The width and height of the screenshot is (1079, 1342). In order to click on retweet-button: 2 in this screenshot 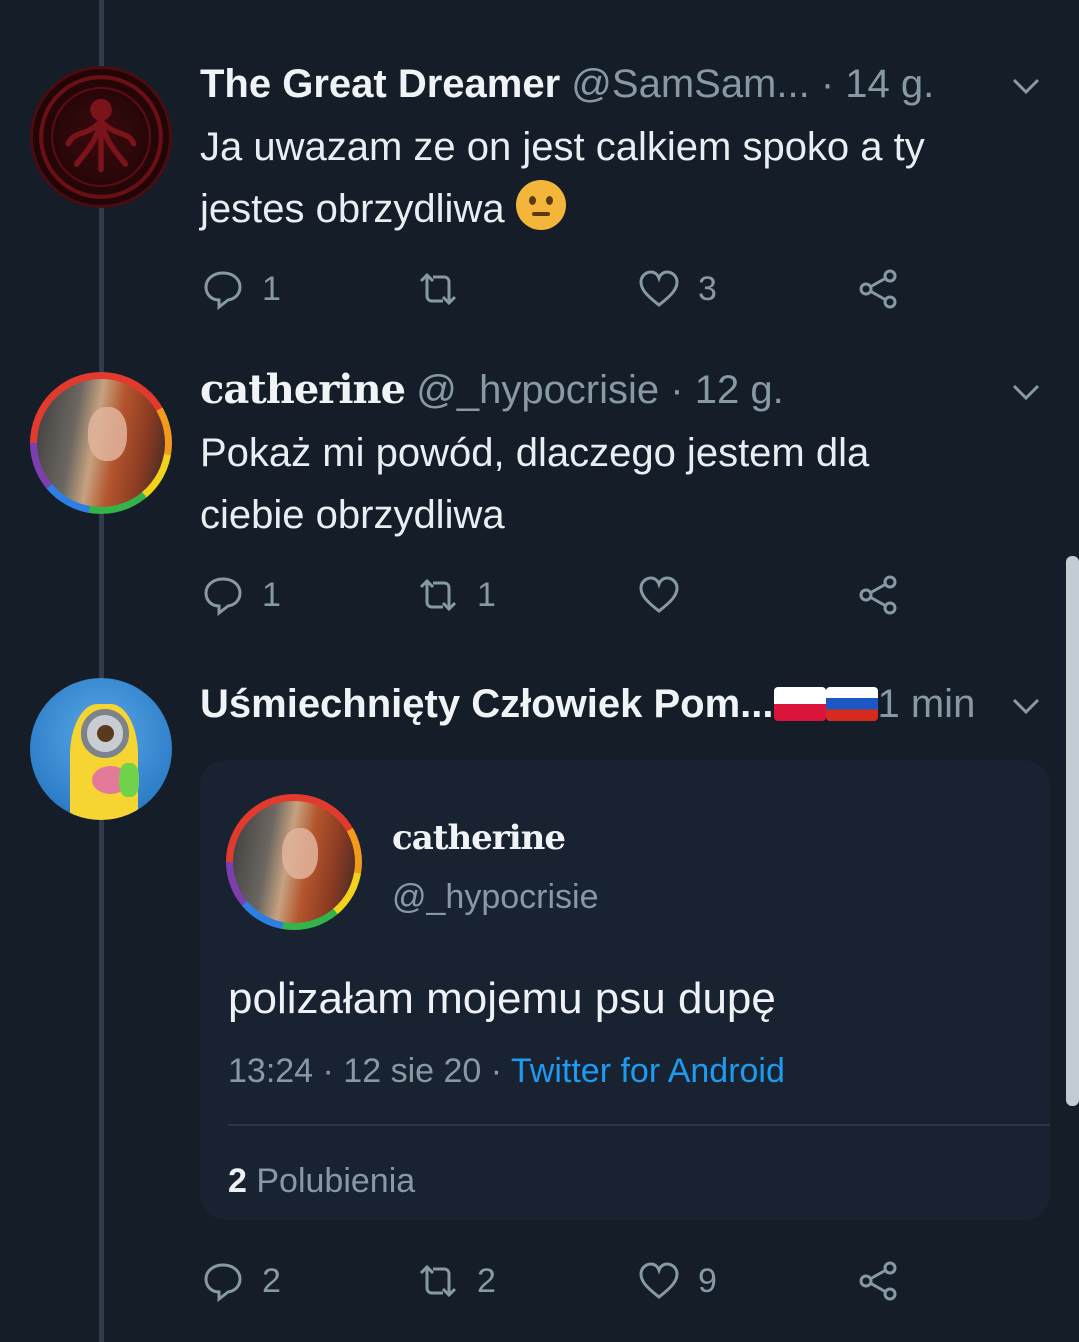, I will do `click(455, 1281)`.